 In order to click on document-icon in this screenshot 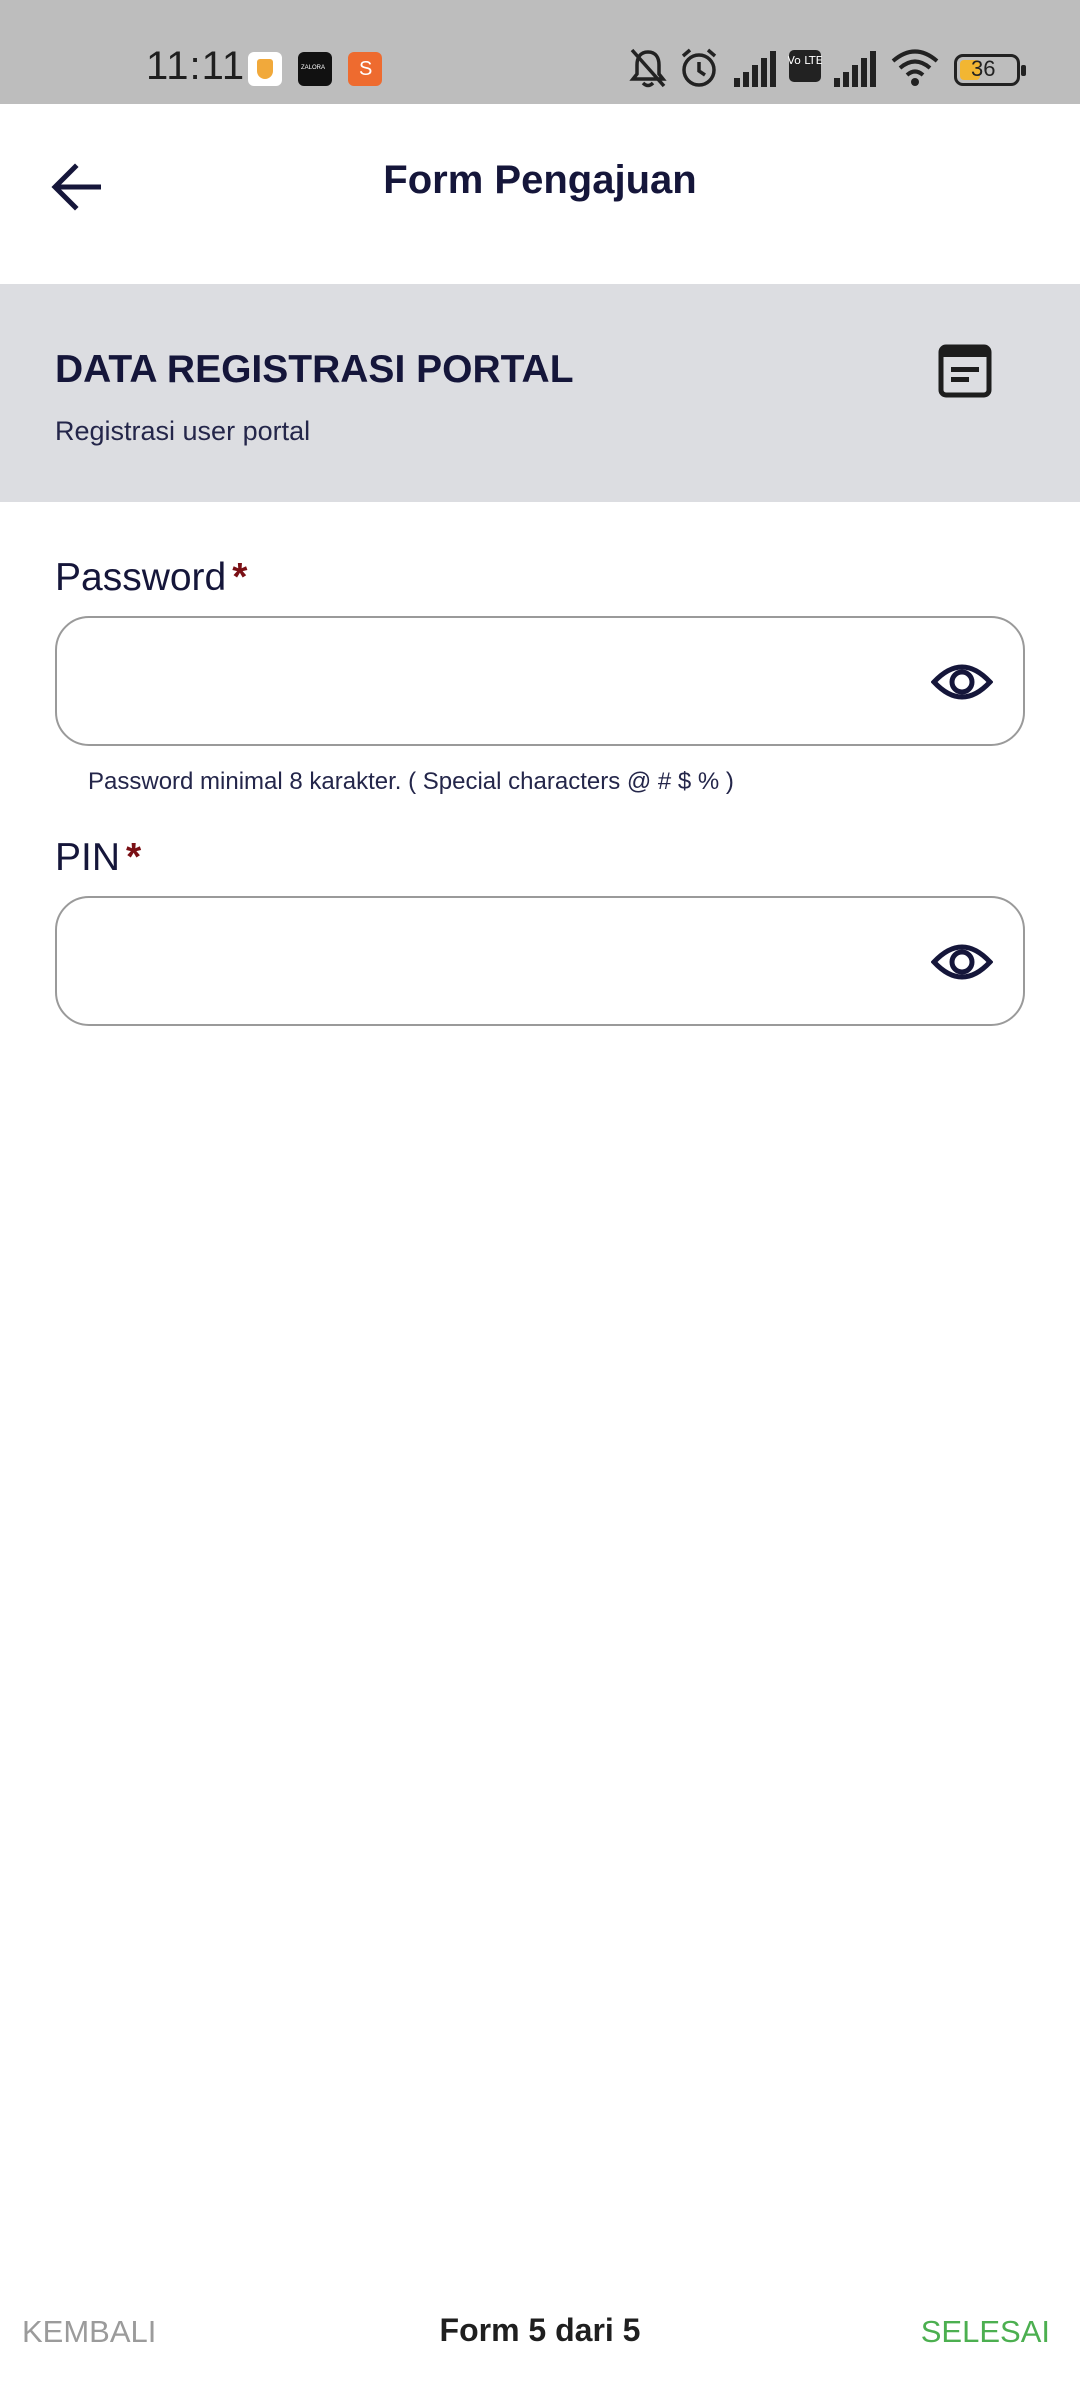, I will do `click(965, 371)`.